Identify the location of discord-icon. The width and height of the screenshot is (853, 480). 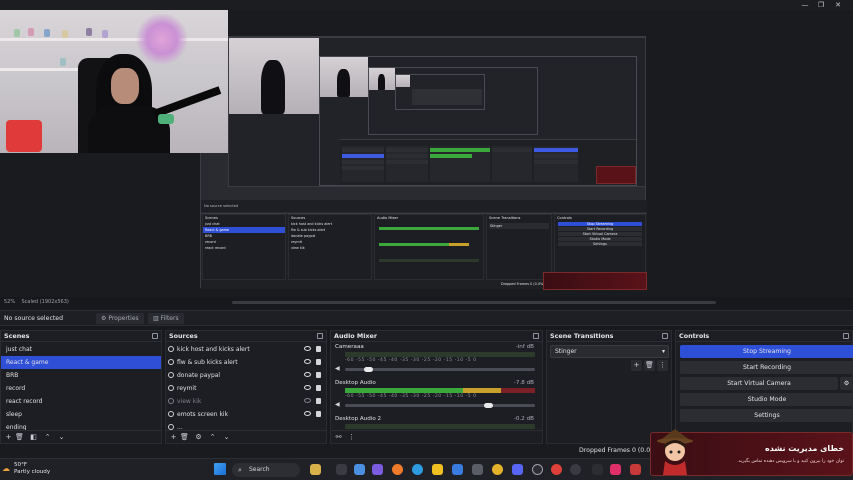
(517, 469).